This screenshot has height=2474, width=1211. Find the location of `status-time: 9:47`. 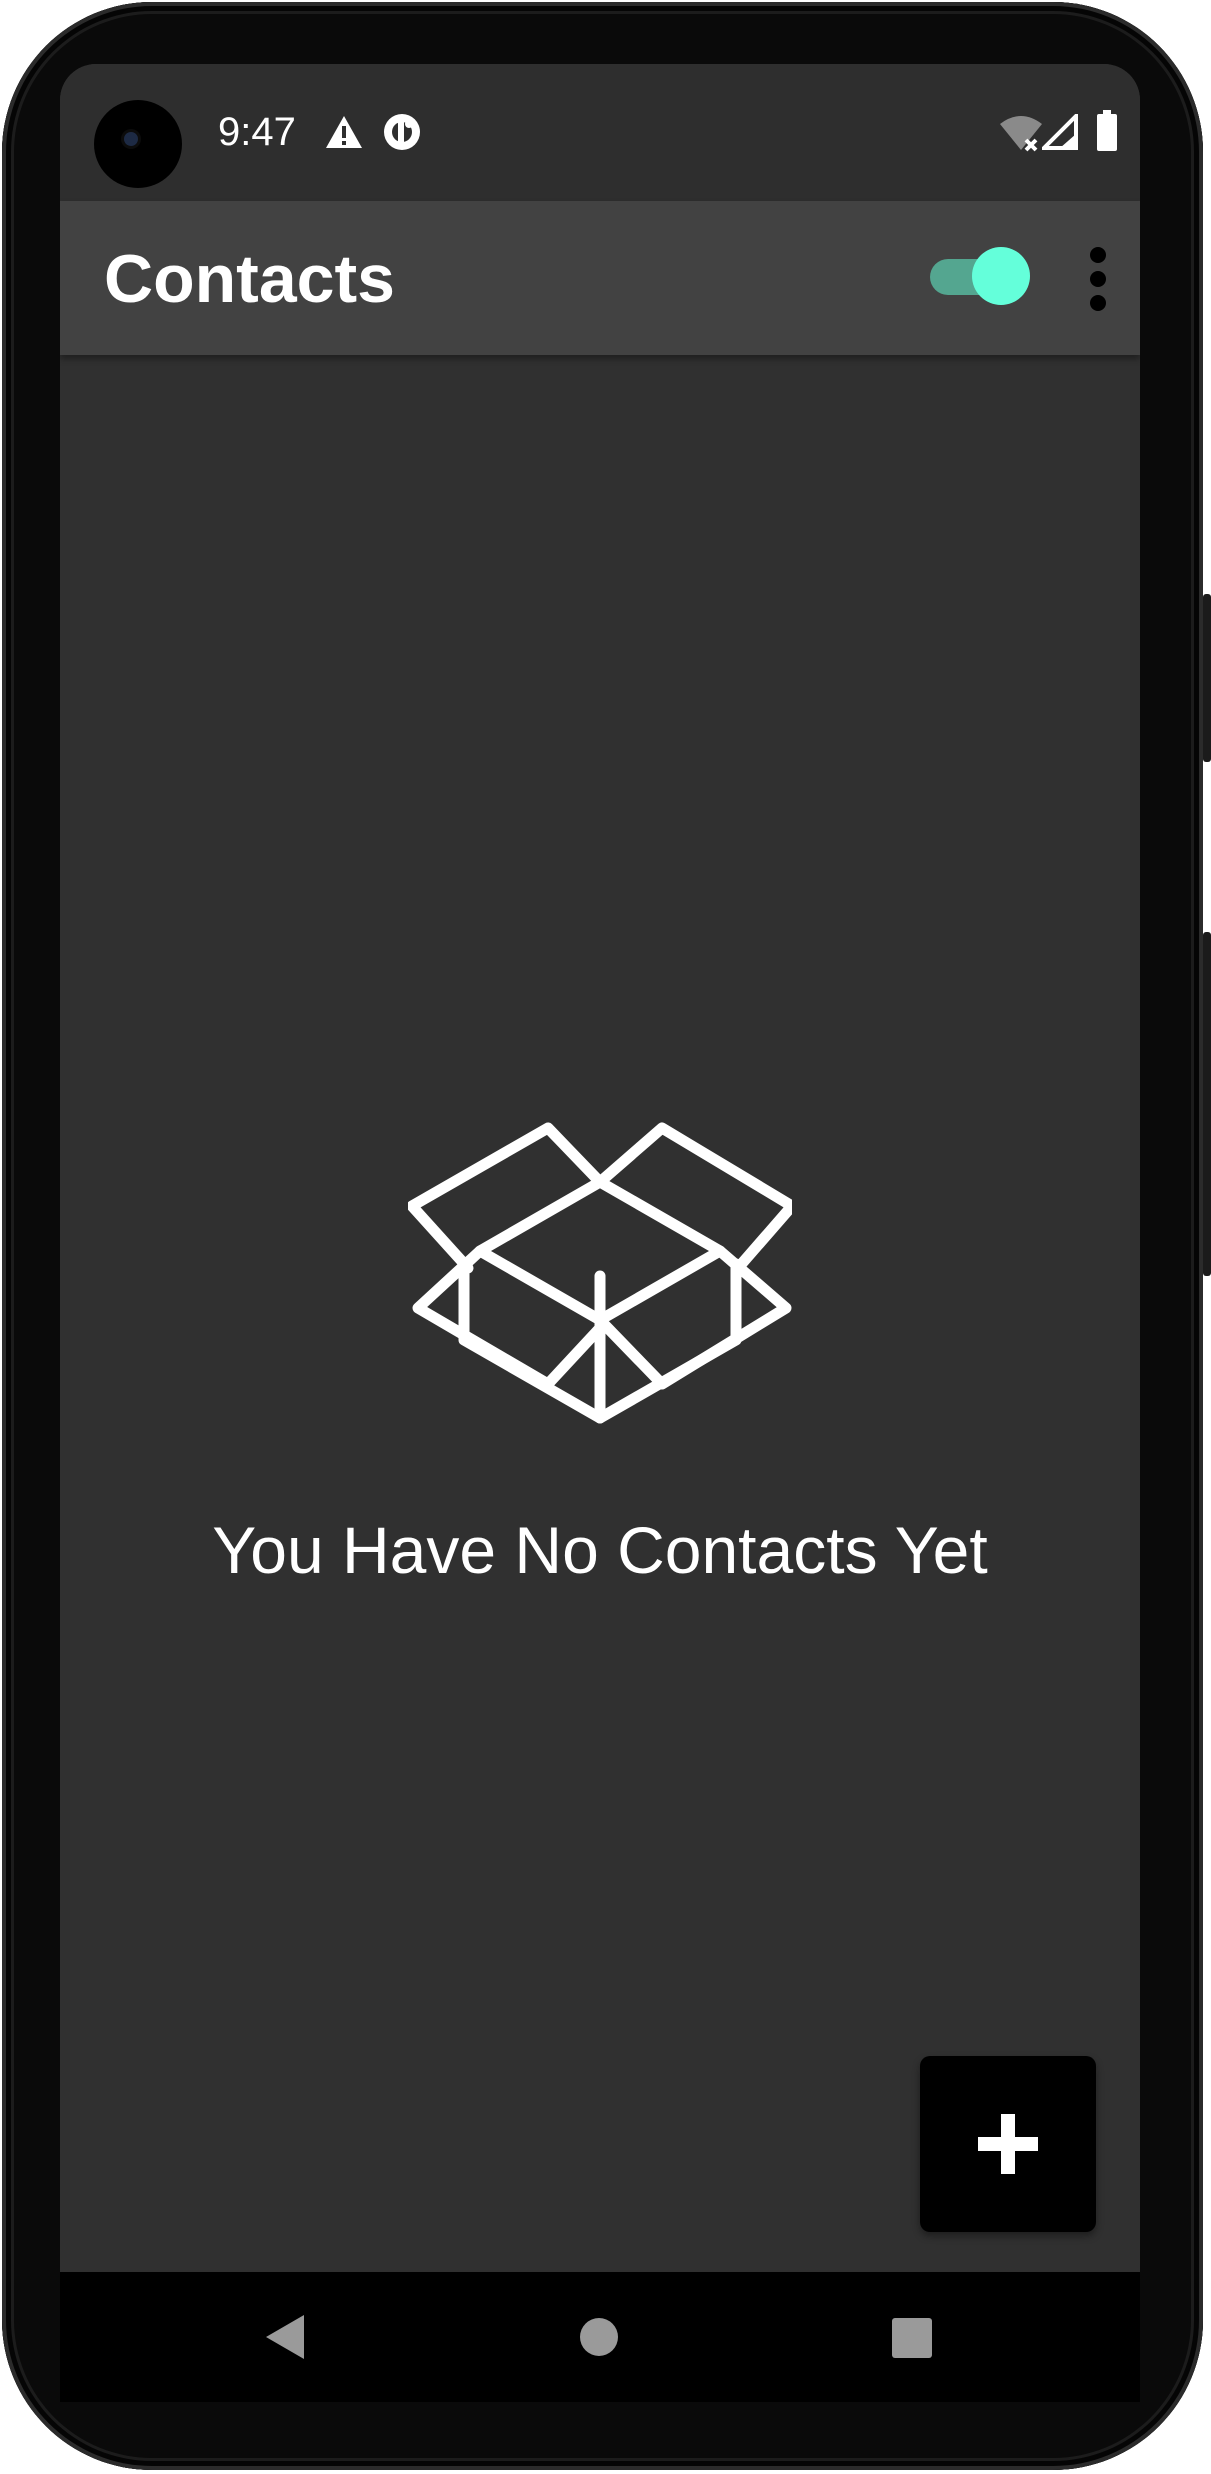

status-time: 9:47 is located at coordinates (257, 132).